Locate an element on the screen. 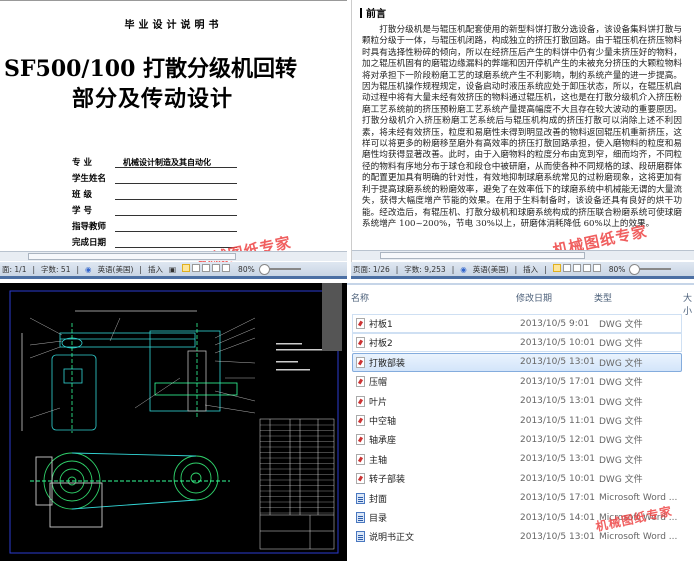 The height and width of the screenshot is (561, 694). file-name: 中空轴 is located at coordinates (444, 420).